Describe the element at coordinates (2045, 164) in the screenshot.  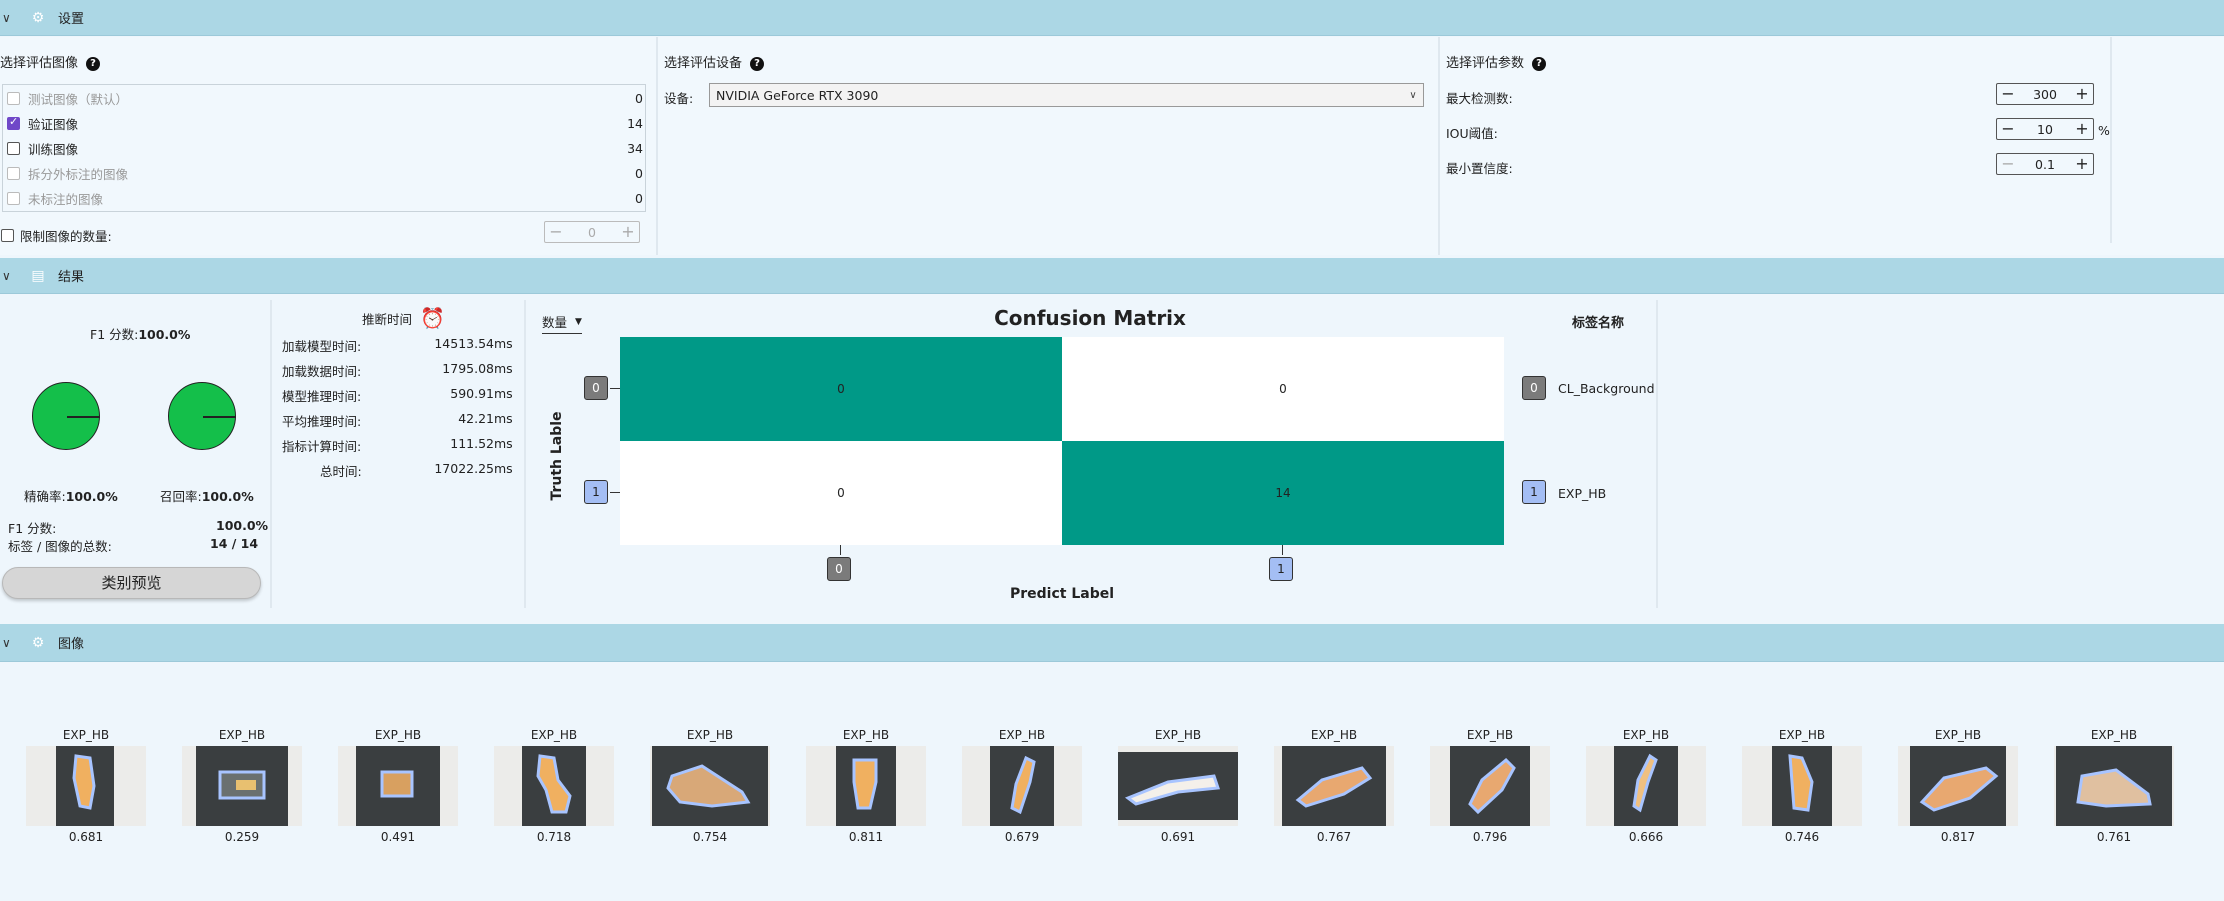
I see `min-confidence-stepper: − 0.1 +` at that location.